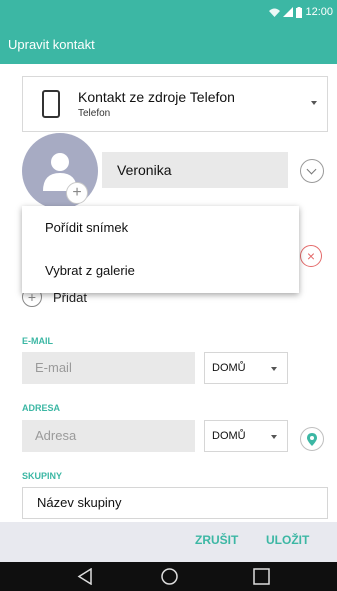 The width and height of the screenshot is (337, 591). What do you see at coordinates (51, 104) in the screenshot?
I see `phone-icon` at bounding box center [51, 104].